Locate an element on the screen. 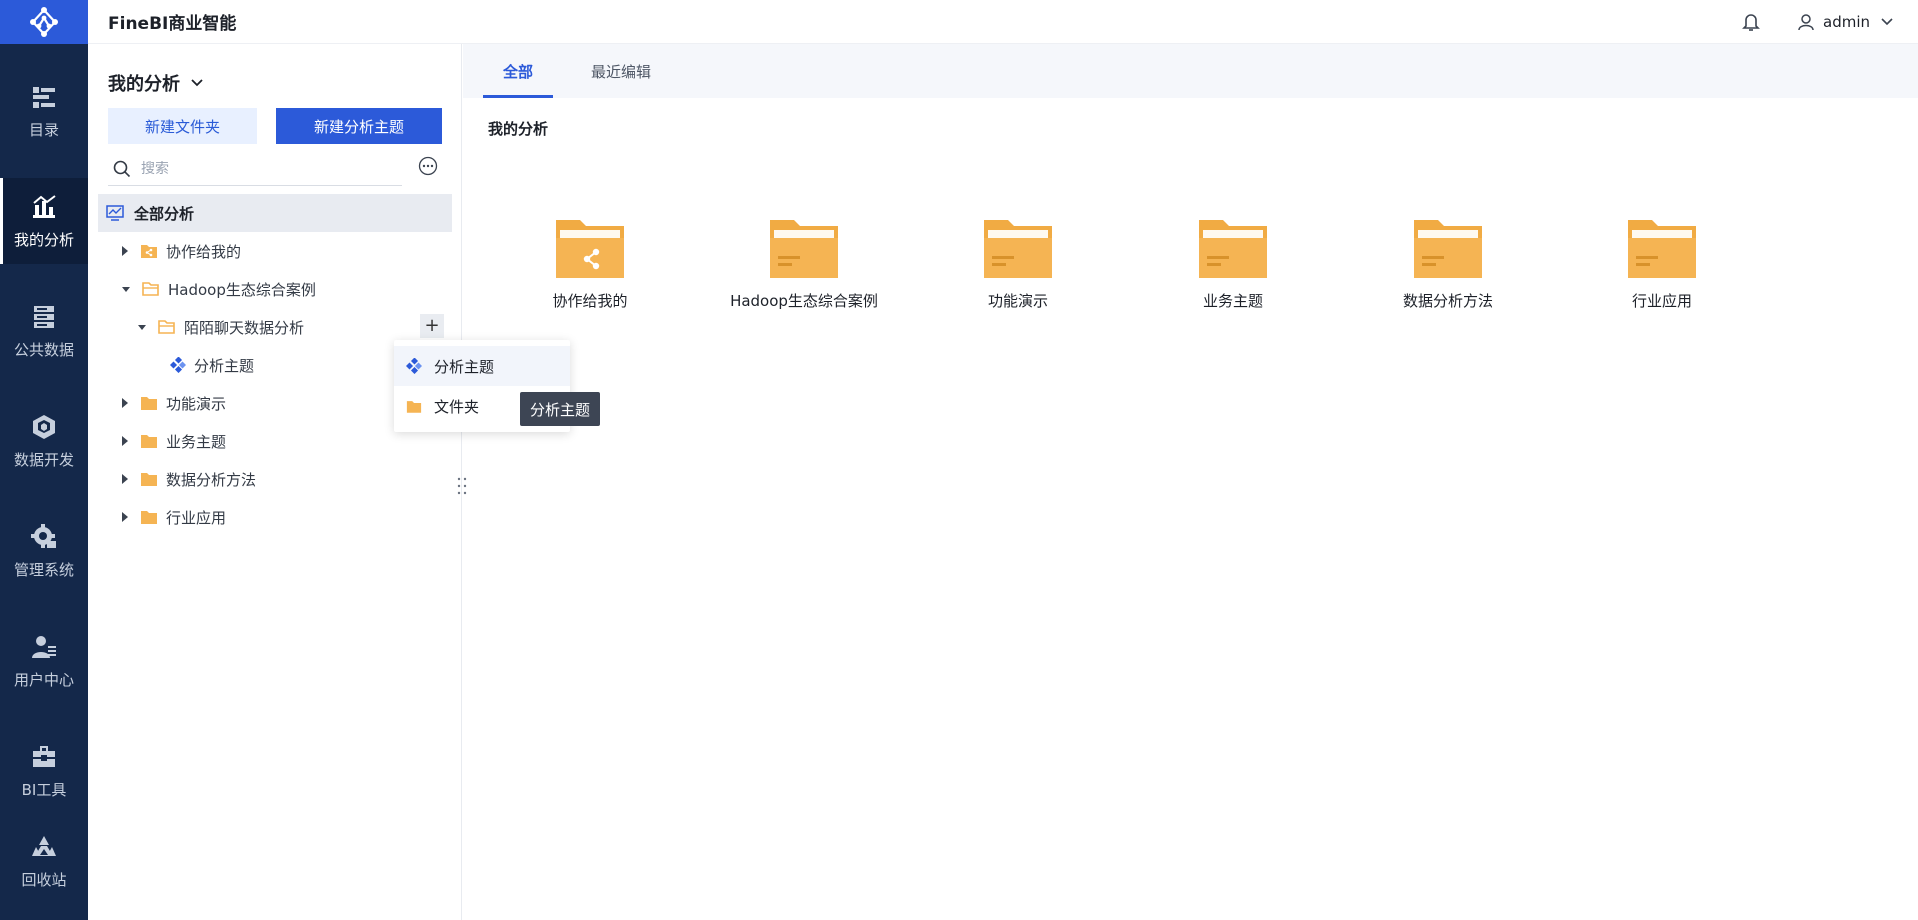 The width and height of the screenshot is (1918, 920). folder-card-business: 业务主题 is located at coordinates (1233, 279).